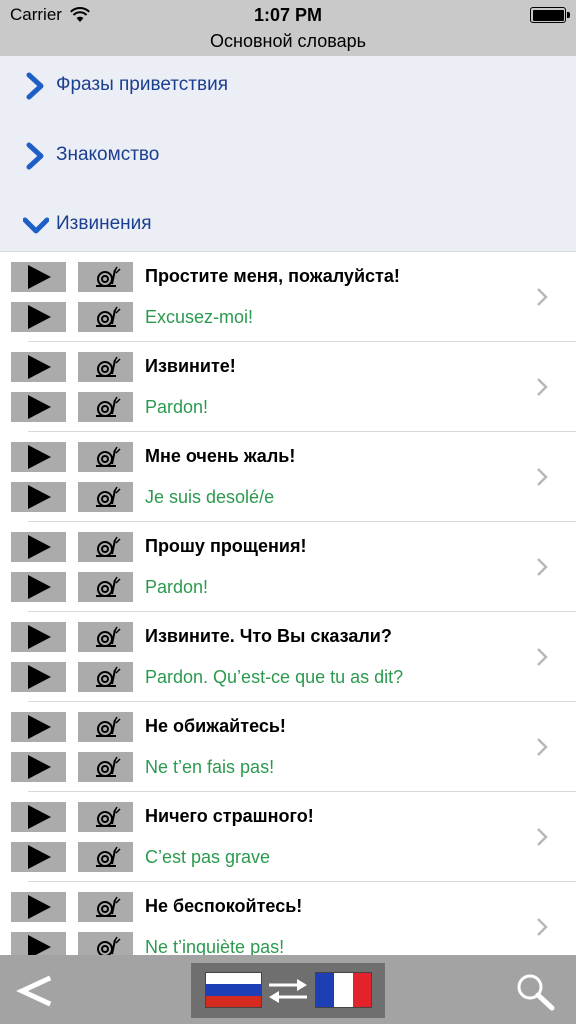  Describe the element at coordinates (226, 546) in the screenshot. I see `russian-phrase: Прошу прощения!` at that location.